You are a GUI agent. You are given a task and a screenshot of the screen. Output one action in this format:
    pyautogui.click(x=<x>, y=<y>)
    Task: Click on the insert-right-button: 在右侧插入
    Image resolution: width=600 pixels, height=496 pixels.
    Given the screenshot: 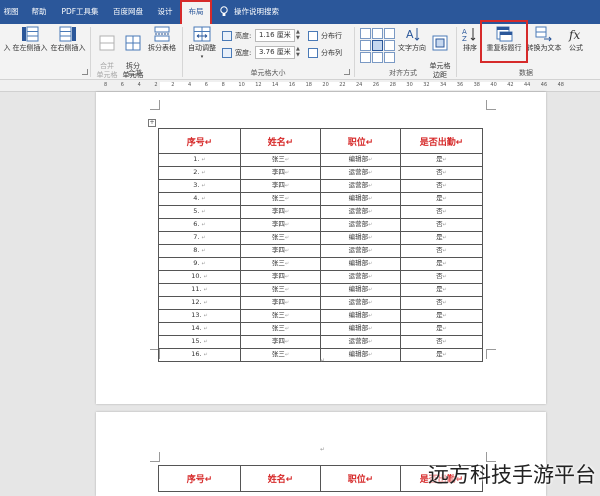 What is the action you would take?
    pyautogui.click(x=68, y=39)
    